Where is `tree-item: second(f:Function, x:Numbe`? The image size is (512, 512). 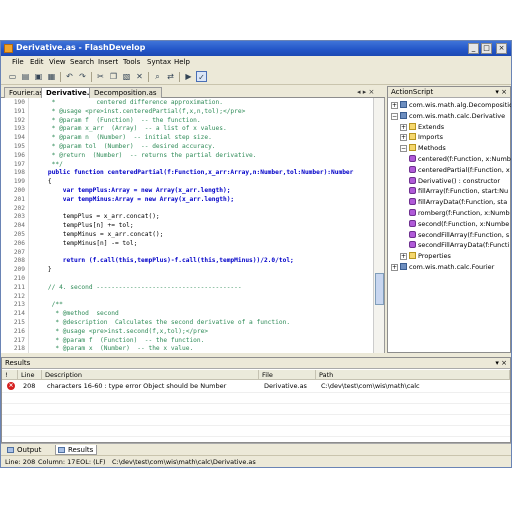
tree-item: second(f:Function, x:Numbe is located at coordinates (459, 224).